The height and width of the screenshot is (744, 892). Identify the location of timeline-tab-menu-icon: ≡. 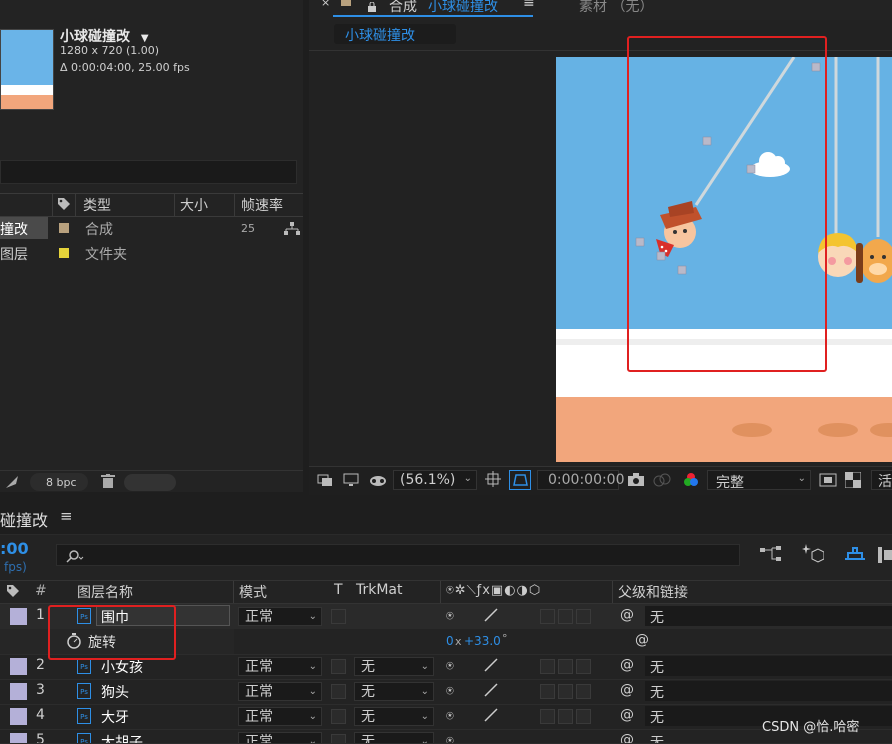
(66, 516).